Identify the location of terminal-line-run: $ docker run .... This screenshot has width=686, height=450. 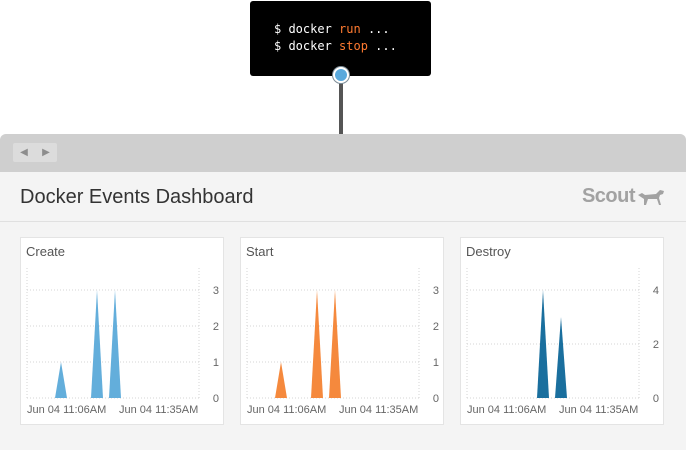
(352, 29).